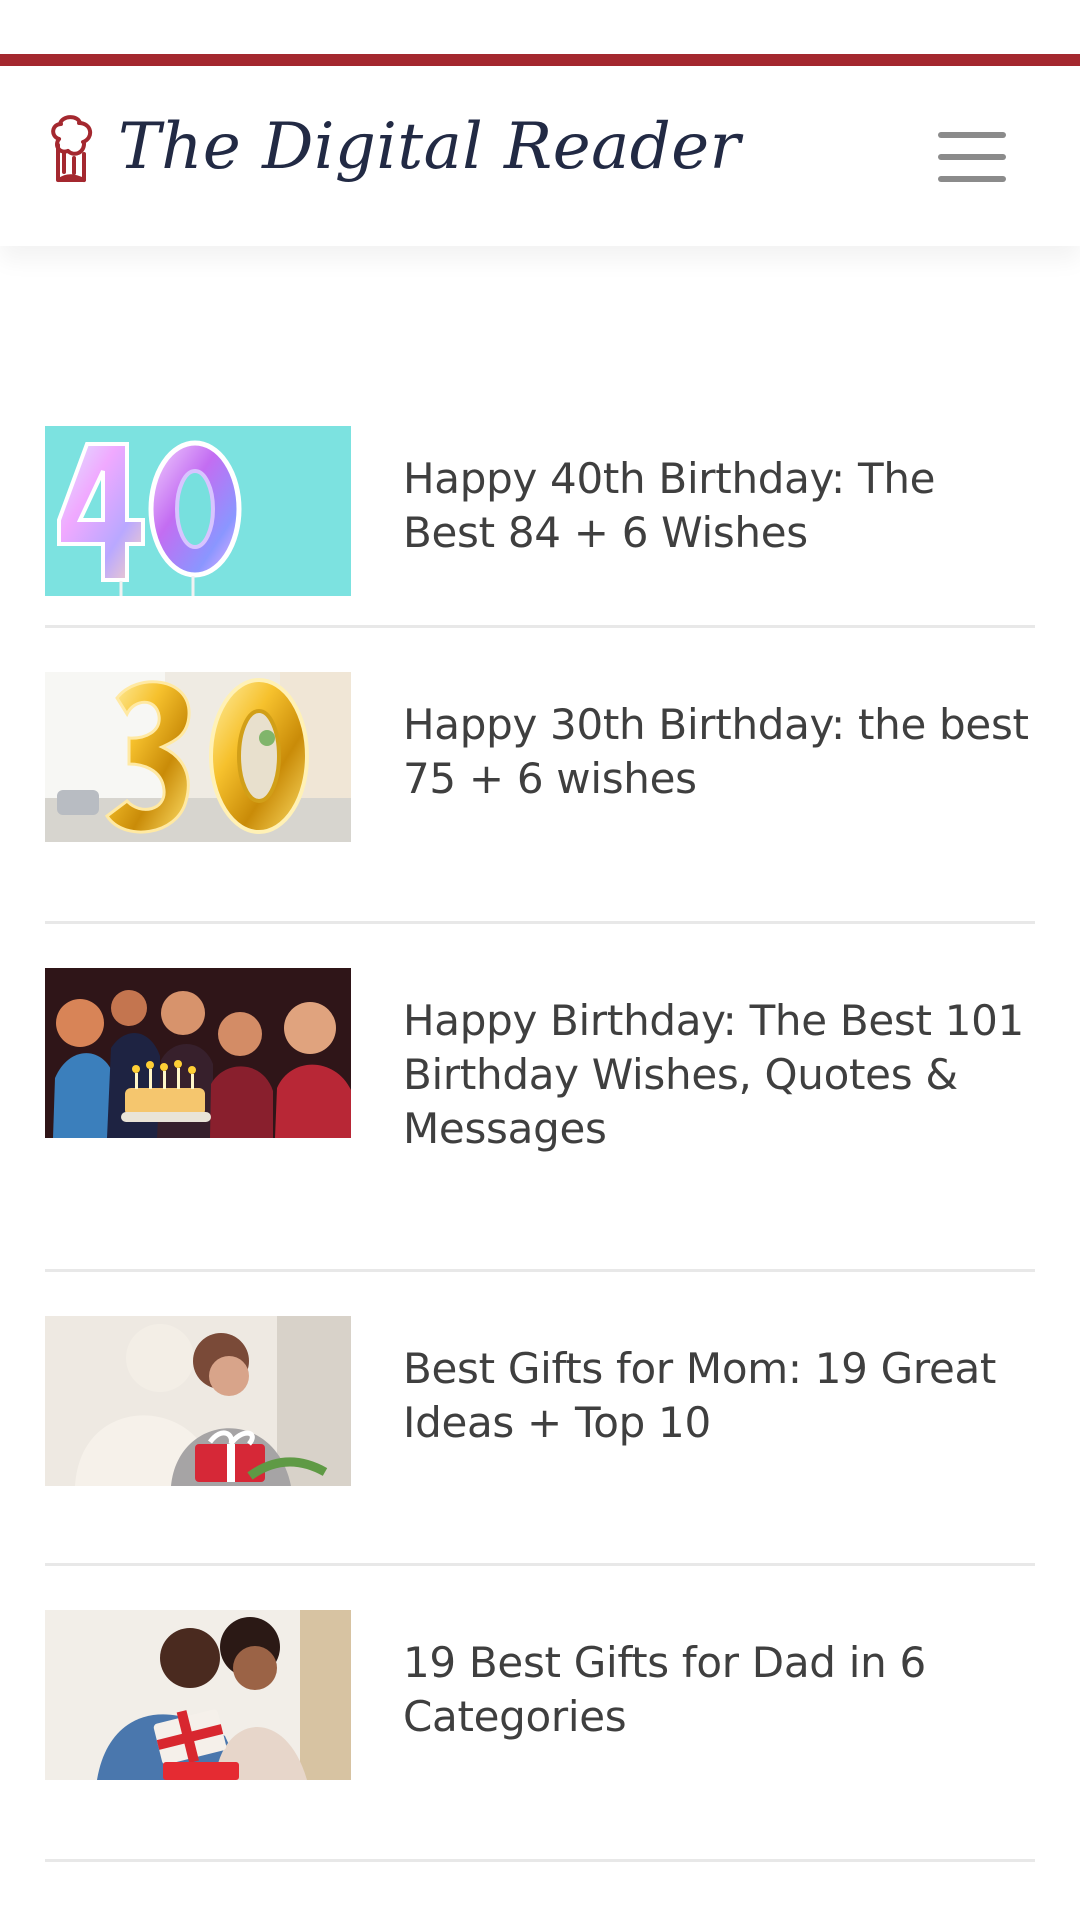  I want to click on book-stack-icon, so click(71, 148).